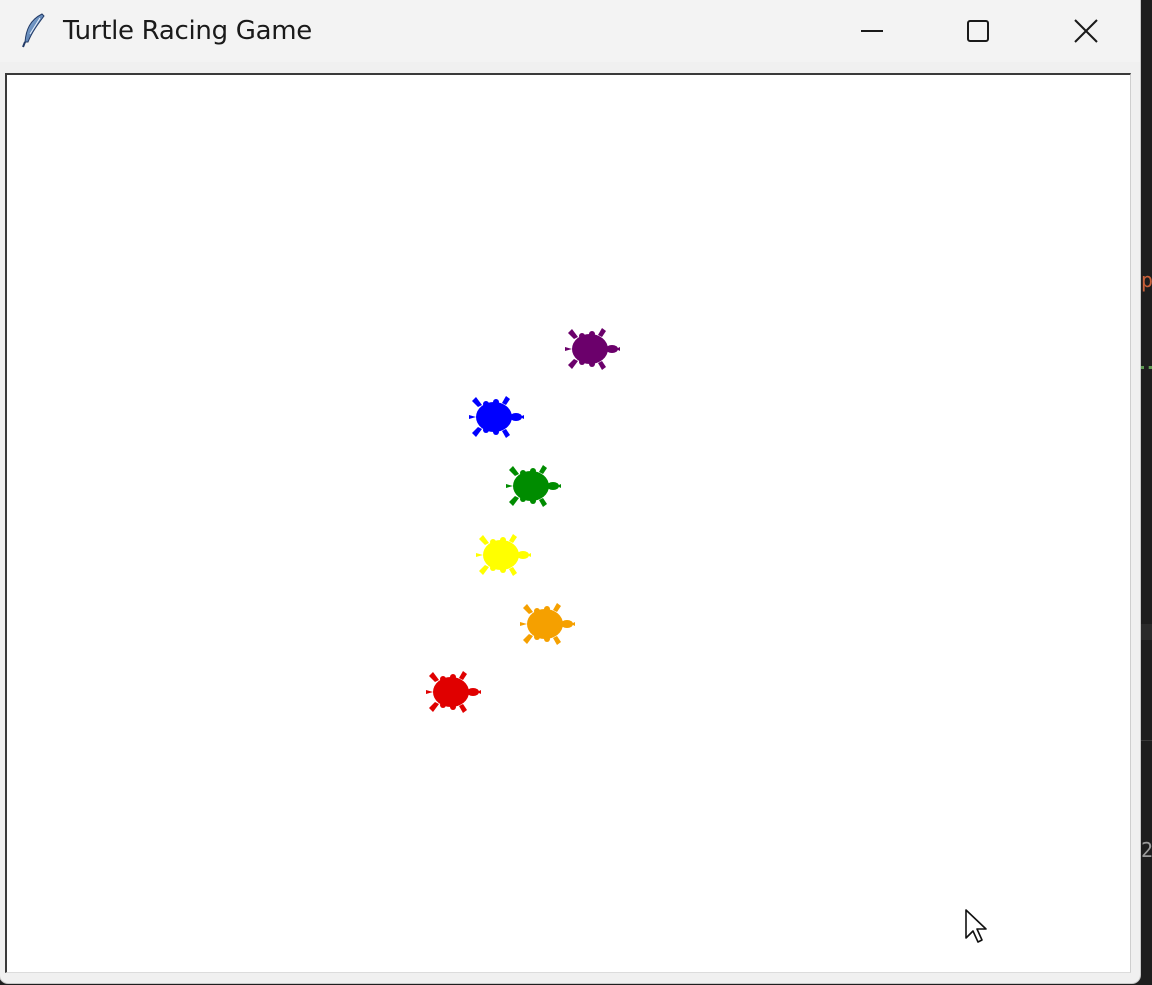 The height and width of the screenshot is (985, 1152). I want to click on close-button, so click(1086, 31).